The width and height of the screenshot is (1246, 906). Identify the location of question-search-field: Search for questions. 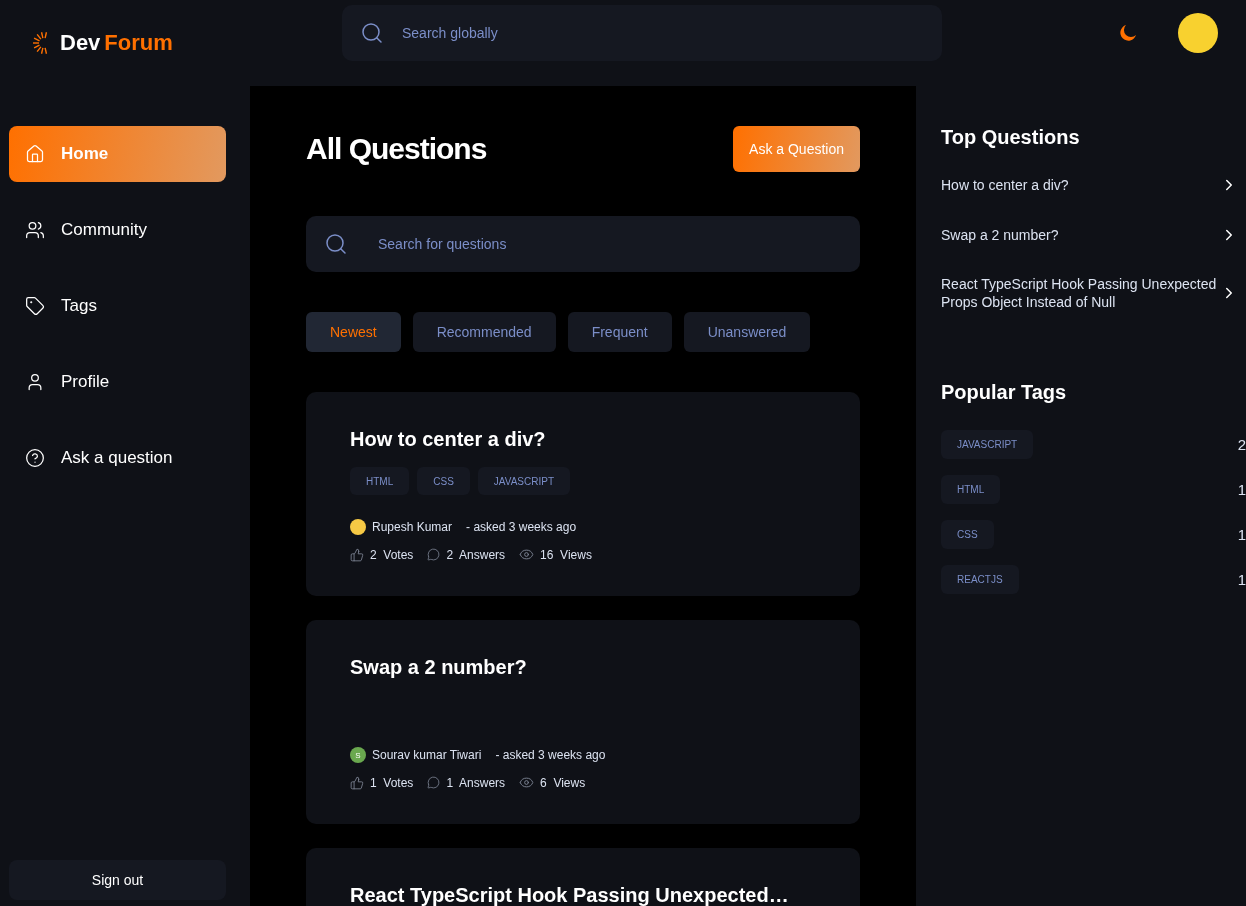
(583, 244).